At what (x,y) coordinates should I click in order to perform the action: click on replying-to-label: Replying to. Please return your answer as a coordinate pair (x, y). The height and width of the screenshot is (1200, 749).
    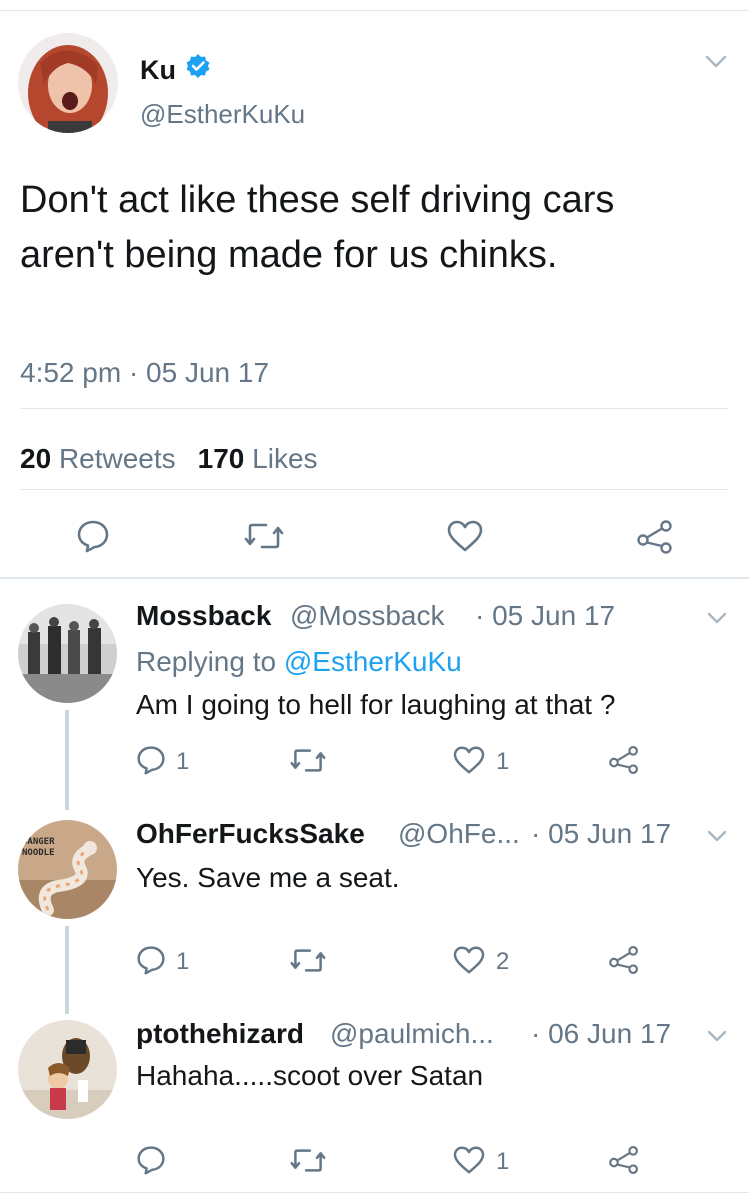
    Looking at the image, I should click on (206, 661).